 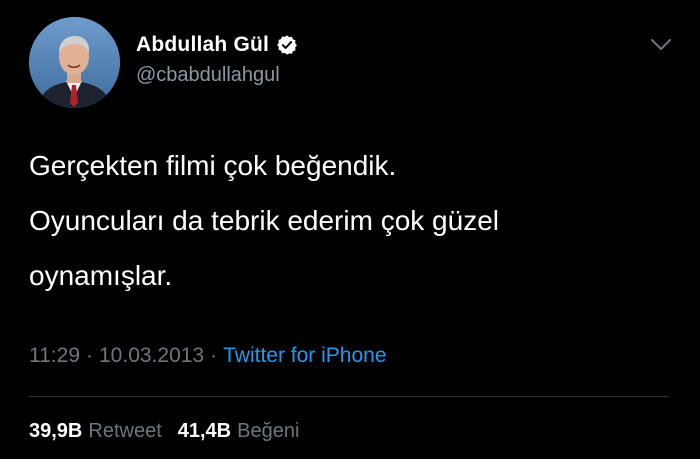 I want to click on likes-stat: 41,4B Beğeni, so click(x=239, y=431).